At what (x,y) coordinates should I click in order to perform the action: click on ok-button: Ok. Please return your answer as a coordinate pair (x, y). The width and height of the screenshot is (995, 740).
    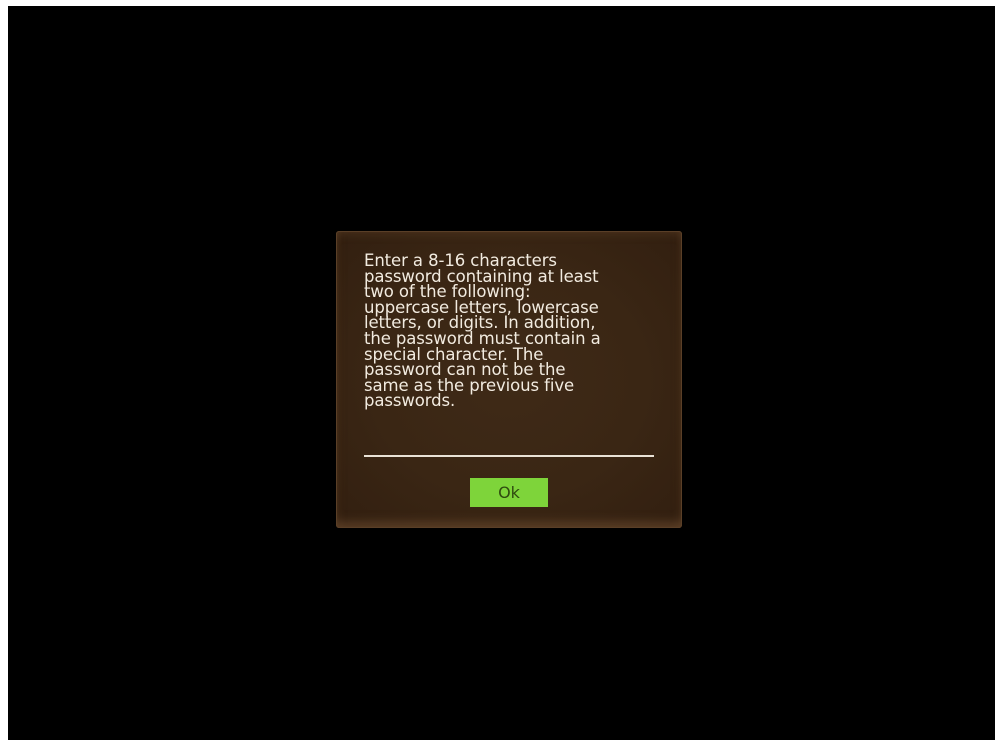
    Looking at the image, I should click on (509, 492).